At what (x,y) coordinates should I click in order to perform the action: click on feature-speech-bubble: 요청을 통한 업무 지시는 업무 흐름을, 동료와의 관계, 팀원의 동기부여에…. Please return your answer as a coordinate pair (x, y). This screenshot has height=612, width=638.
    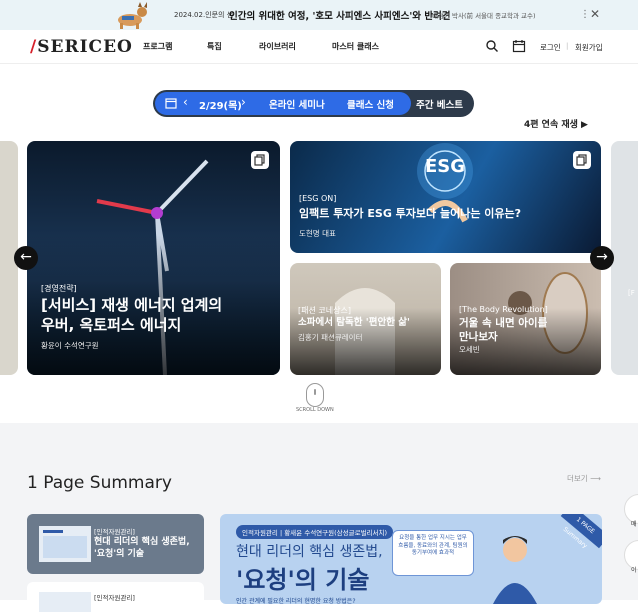
    Looking at the image, I should click on (433, 553).